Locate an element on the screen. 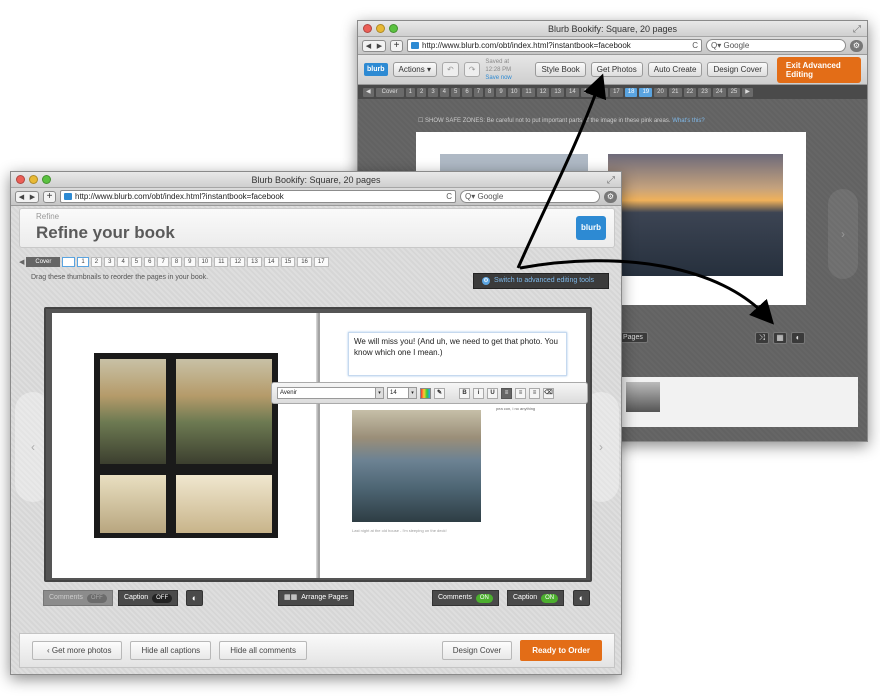 This screenshot has width=880, height=700. ready-to-order-button: Ready to Order is located at coordinates (561, 650).